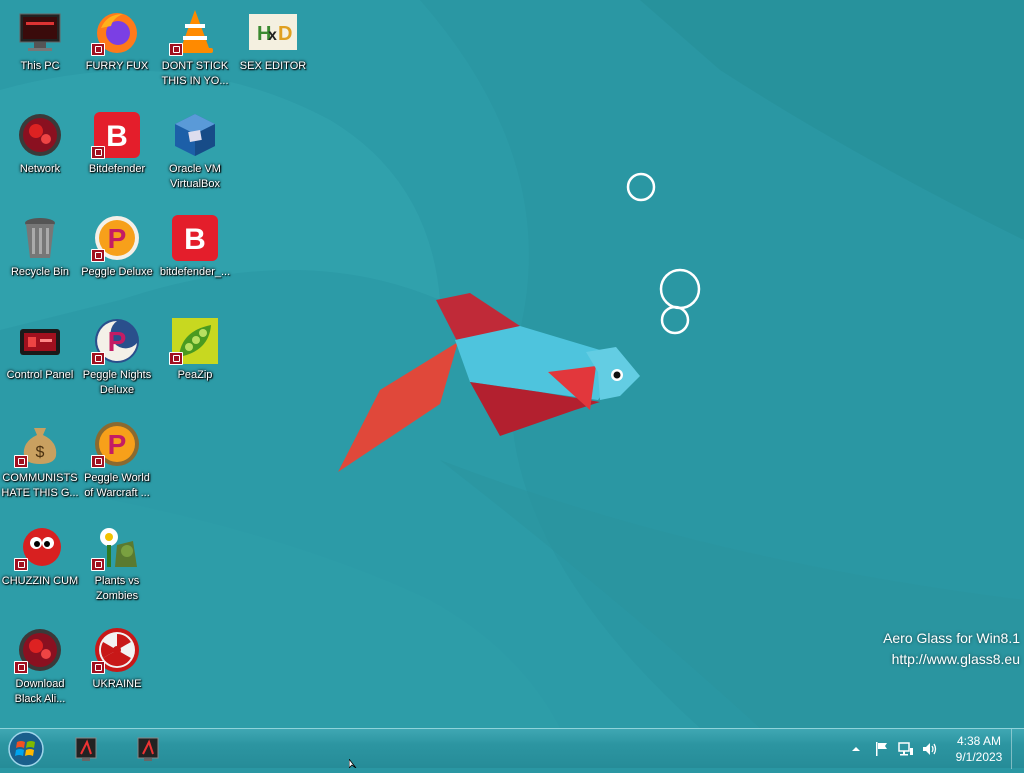  What do you see at coordinates (195, 176) in the screenshot?
I see `icon-label: Oracle VM VirtualBox` at bounding box center [195, 176].